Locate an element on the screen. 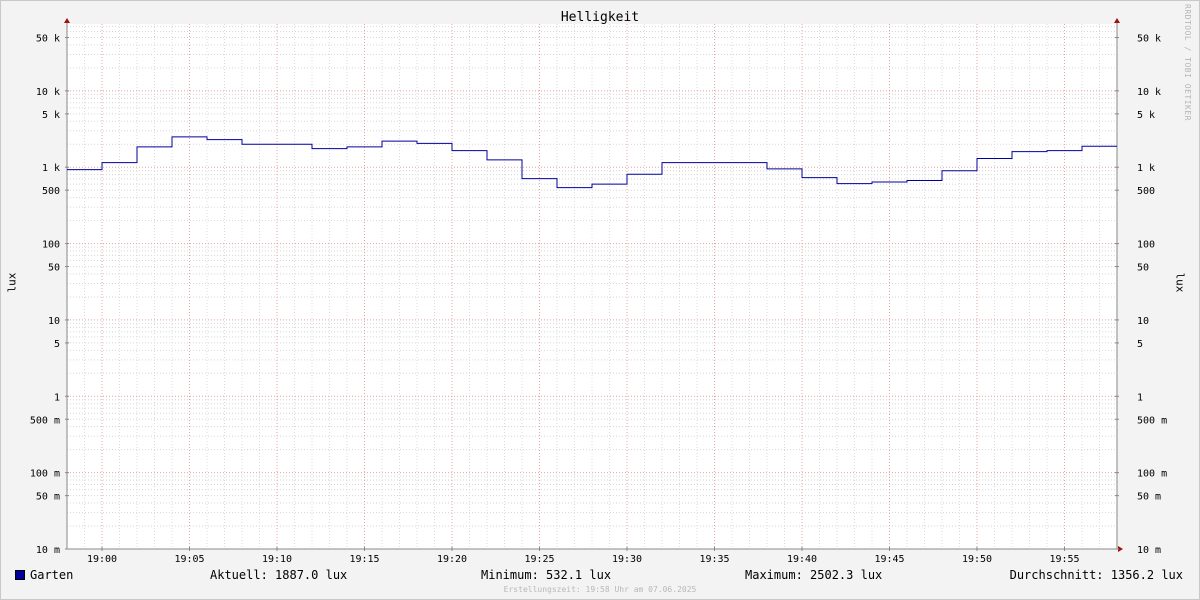  x-tick-label: 19:25 is located at coordinates (539, 559).